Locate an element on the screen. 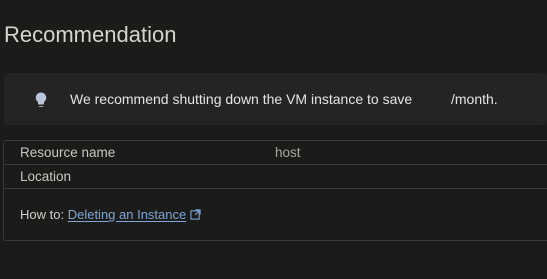 The height and width of the screenshot is (279, 547). savings-amount: /month. is located at coordinates (474, 99).